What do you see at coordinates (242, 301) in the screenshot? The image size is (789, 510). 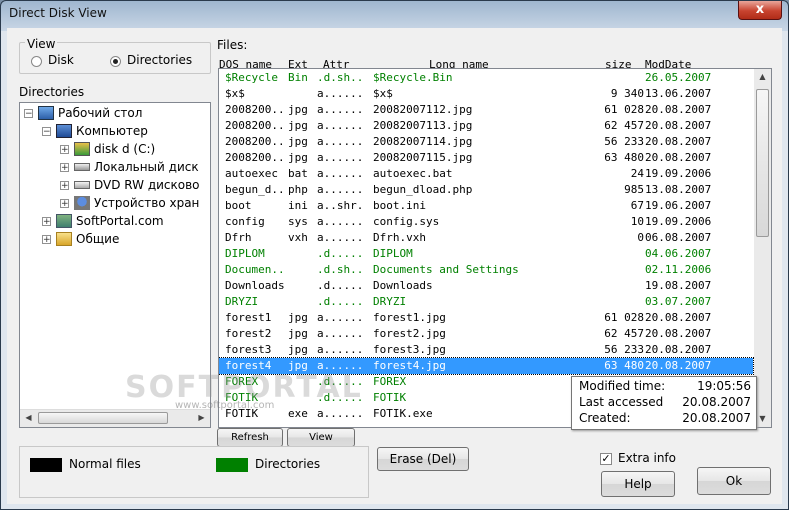 I see `file-dos-name: DRYZI` at bounding box center [242, 301].